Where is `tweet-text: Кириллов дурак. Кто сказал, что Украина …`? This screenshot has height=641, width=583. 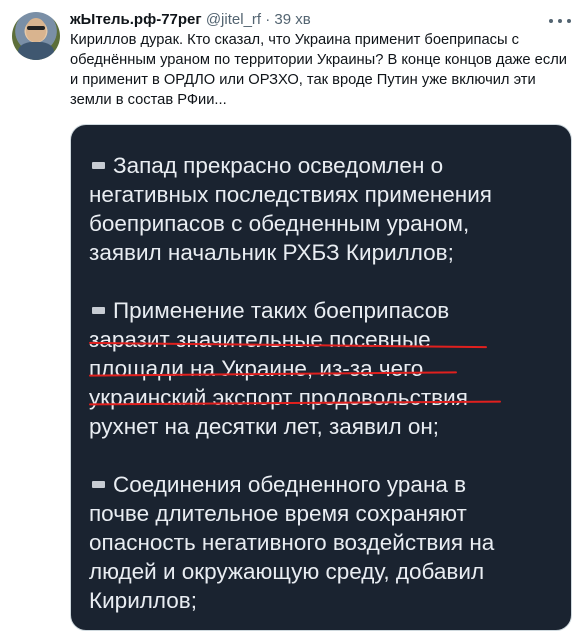
tweet-text: Кириллов дурак. Кто сказал, что Украина … is located at coordinates (318, 70).